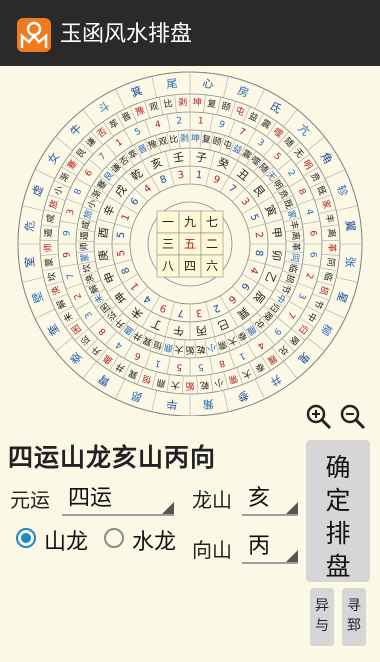  What do you see at coordinates (29, 262) in the screenshot?
I see `star-mansion-label: 室` at bounding box center [29, 262].